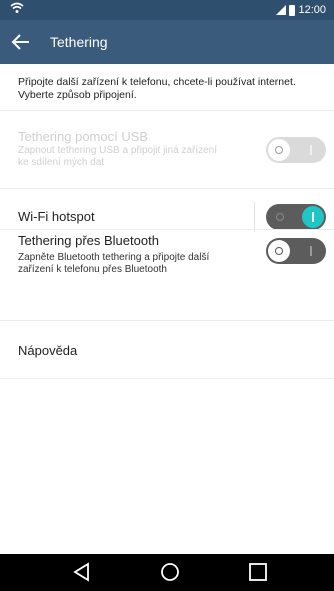  I want to click on action-bar: Tethering, so click(167, 42).